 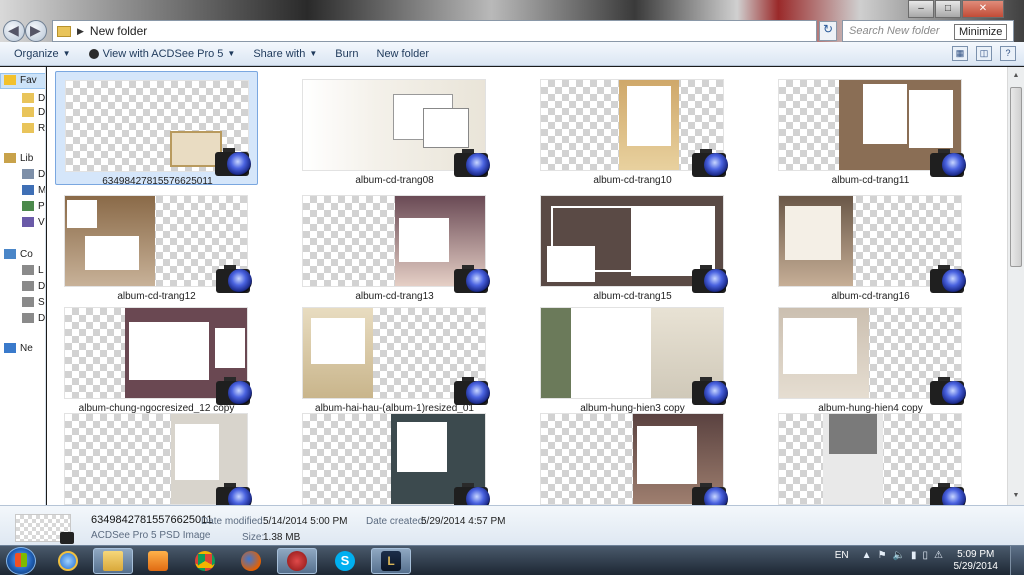 What do you see at coordinates (1008, 53) in the screenshot?
I see `help-icon: ?` at bounding box center [1008, 53].